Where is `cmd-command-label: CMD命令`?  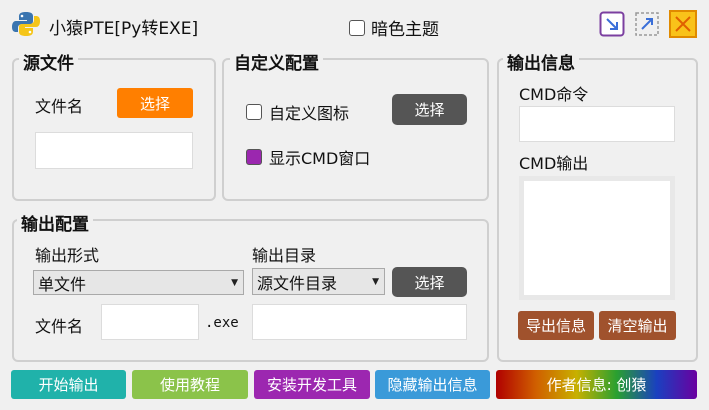 cmd-command-label: CMD命令 is located at coordinates (554, 94).